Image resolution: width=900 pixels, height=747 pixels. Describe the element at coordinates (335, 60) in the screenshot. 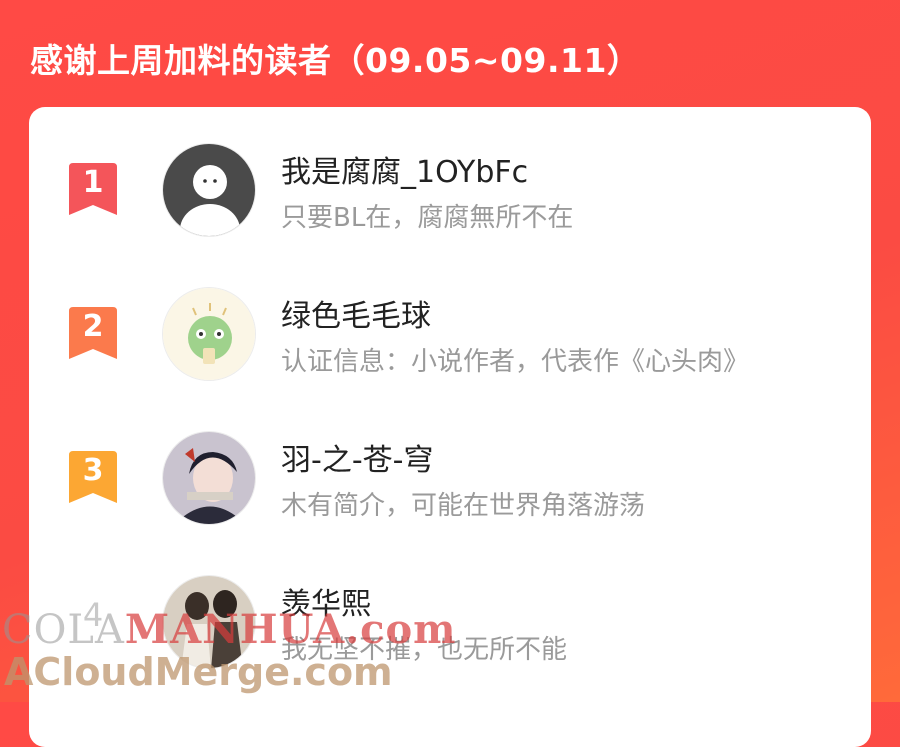

I see `page-title: 感谢上周加料的读者（09.05~09.11）` at that location.